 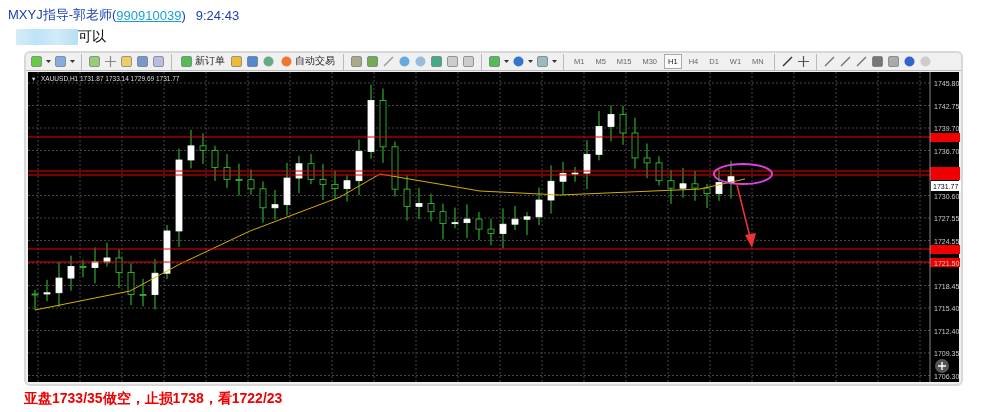 I want to click on redacted-block, so click(x=47, y=37).